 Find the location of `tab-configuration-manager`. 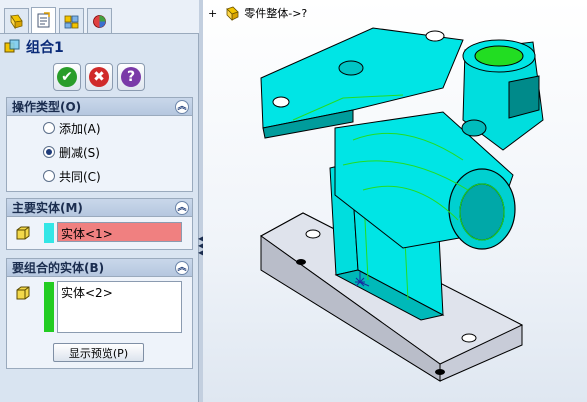

tab-configuration-manager is located at coordinates (71, 20).